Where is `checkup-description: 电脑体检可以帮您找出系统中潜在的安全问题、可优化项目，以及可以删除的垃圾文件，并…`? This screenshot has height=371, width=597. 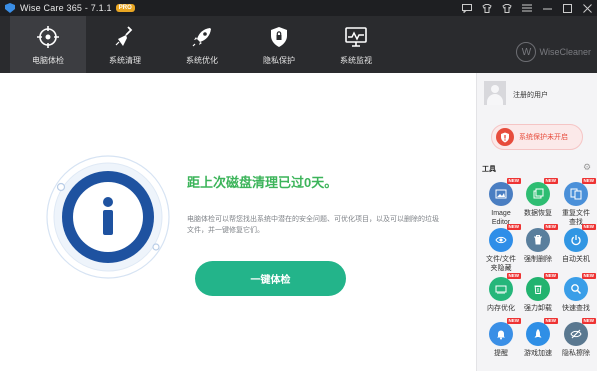 checkup-description: 电脑体检可以帮您找出系统中潜在的安全问题、可优化项目，以及可以删除的垃圾文件，并… is located at coordinates (313, 225).